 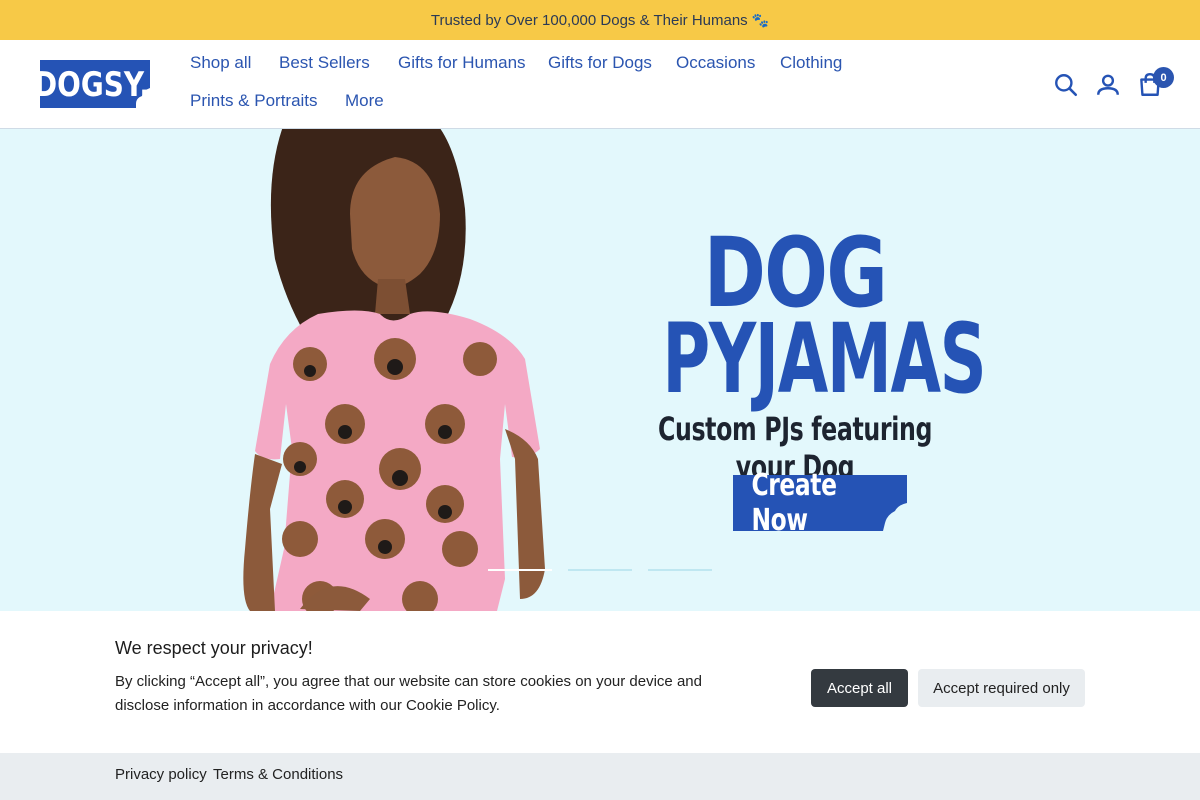 What do you see at coordinates (859, 688) in the screenshot?
I see `accept-all-button: Accept all` at bounding box center [859, 688].